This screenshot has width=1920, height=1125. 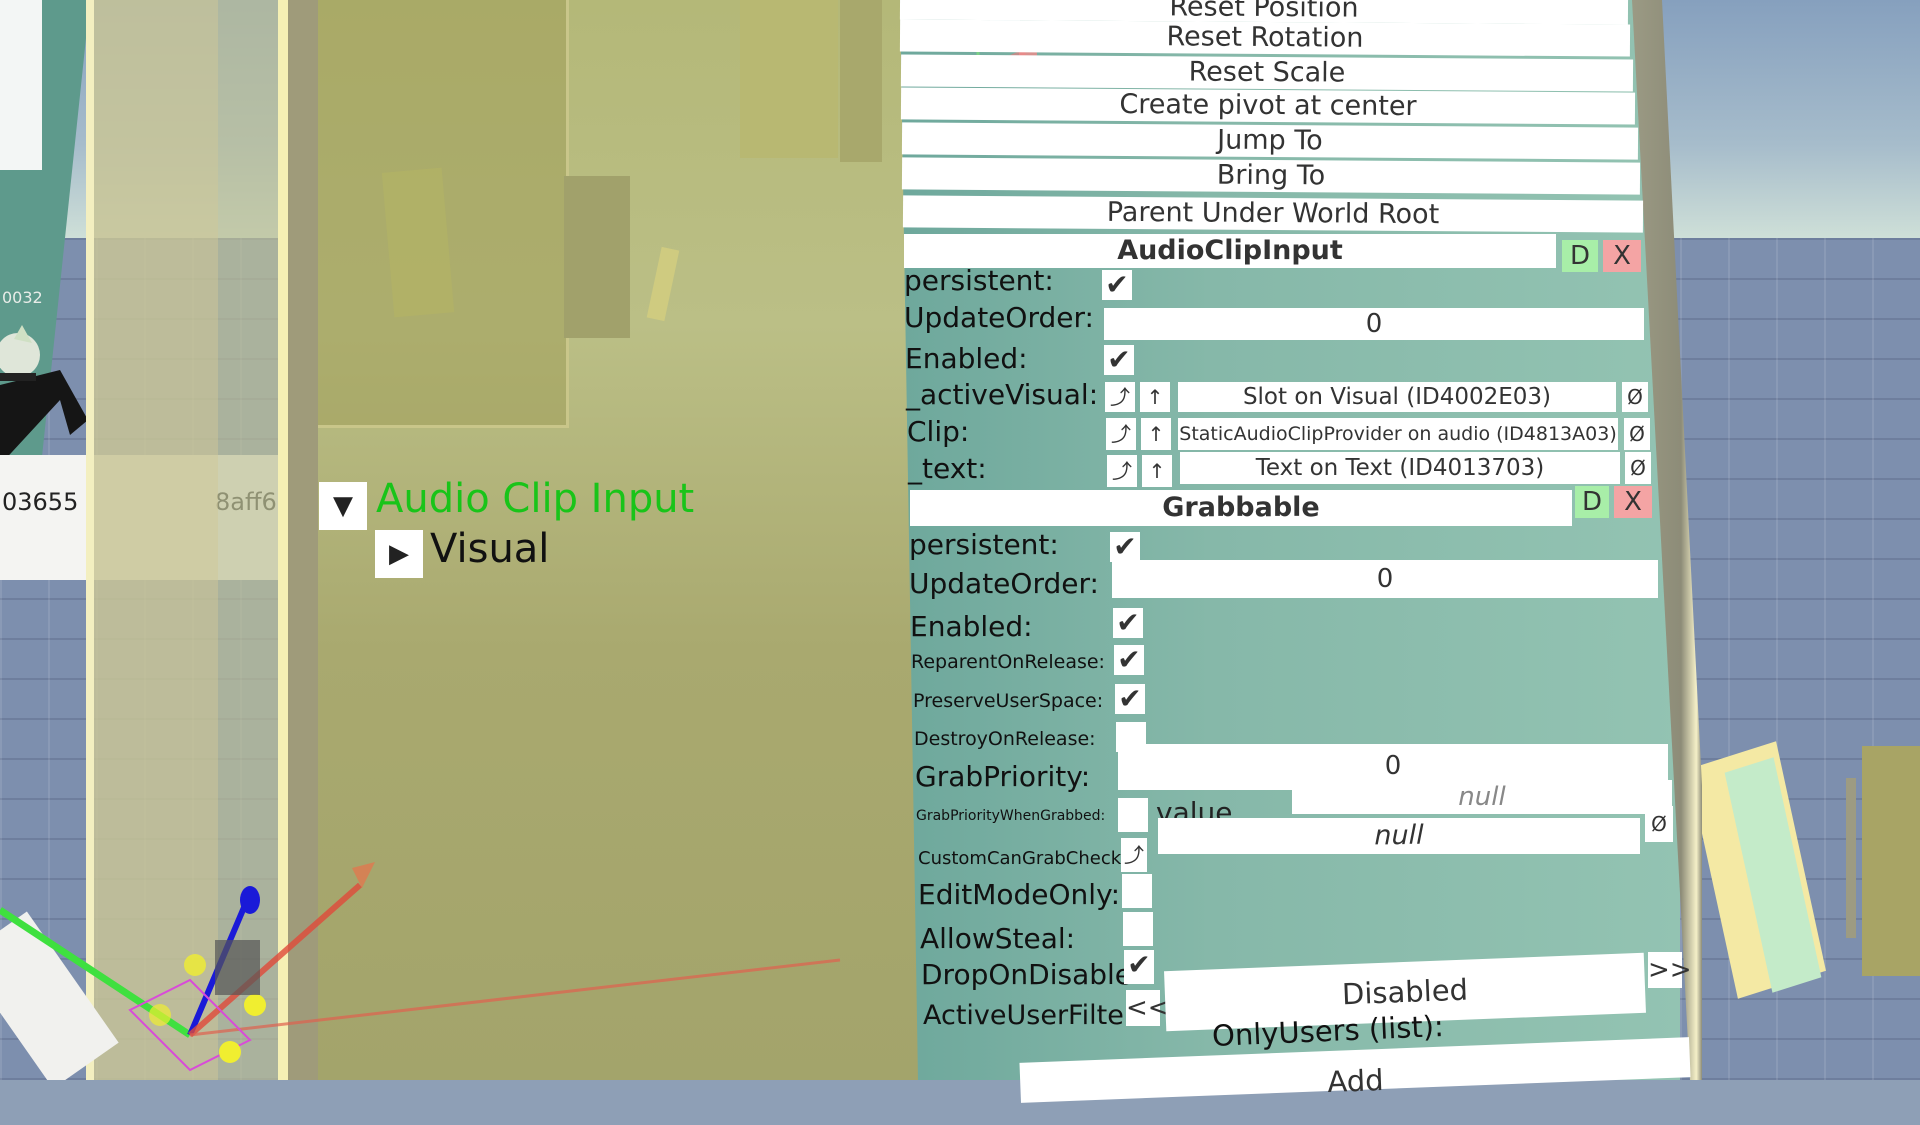 What do you see at coordinates (998, 938) in the screenshot?
I see `field-label-allowsteal: AllowSteal:` at bounding box center [998, 938].